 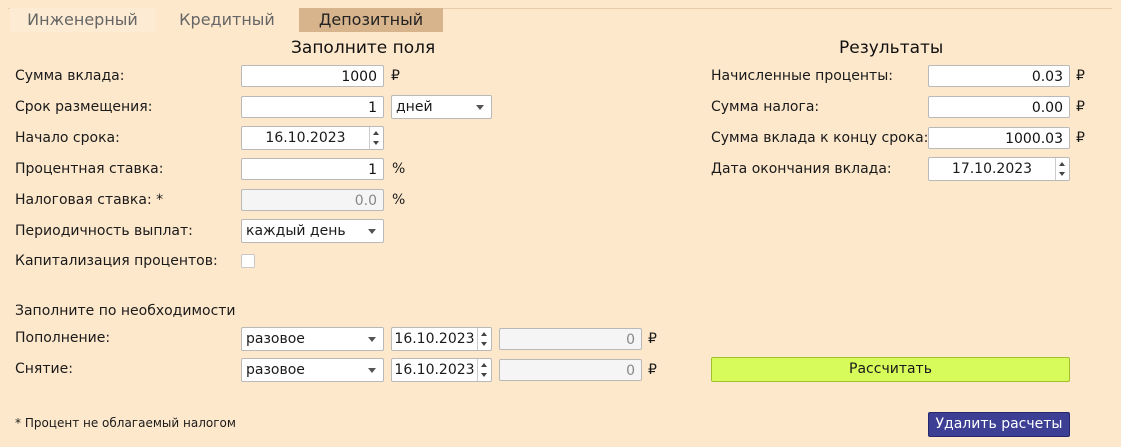 What do you see at coordinates (999, 138) in the screenshot?
I see `final-amount-output: 1000.03` at bounding box center [999, 138].